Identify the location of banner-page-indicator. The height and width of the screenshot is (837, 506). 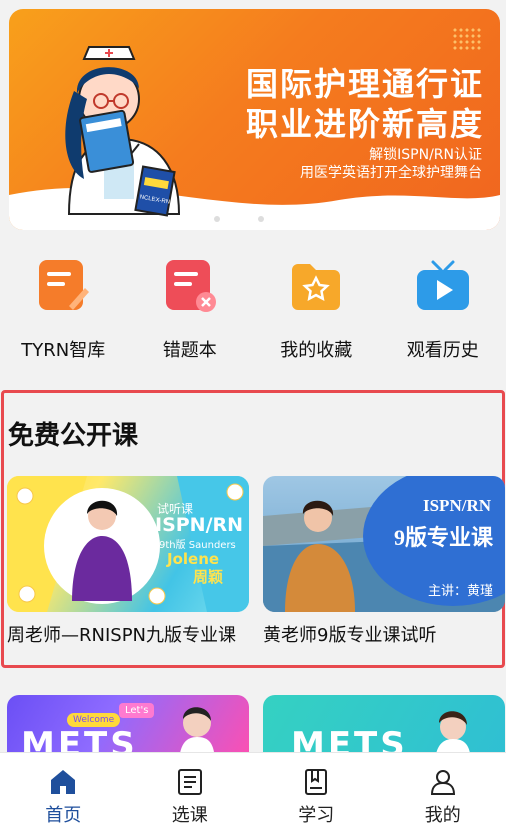
(239, 219).